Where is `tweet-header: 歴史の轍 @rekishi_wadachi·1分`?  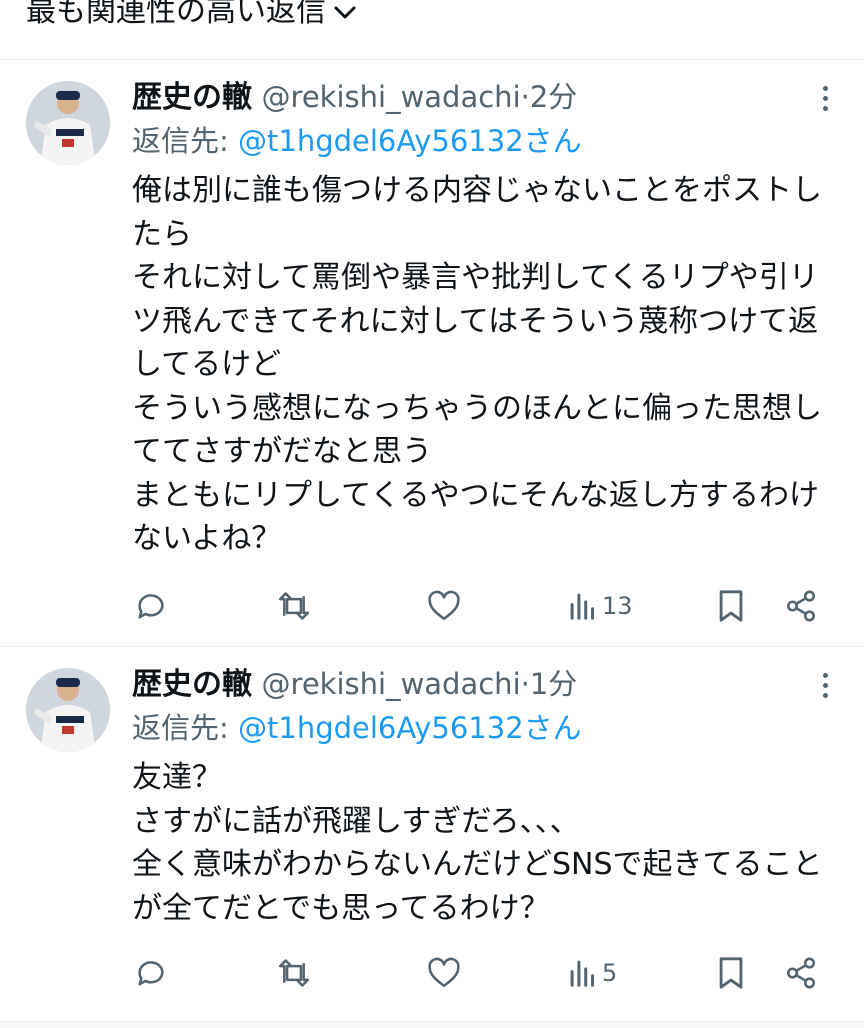 tweet-header: 歴史の轍 @rekishi_wadachi·1分 is located at coordinates (354, 684).